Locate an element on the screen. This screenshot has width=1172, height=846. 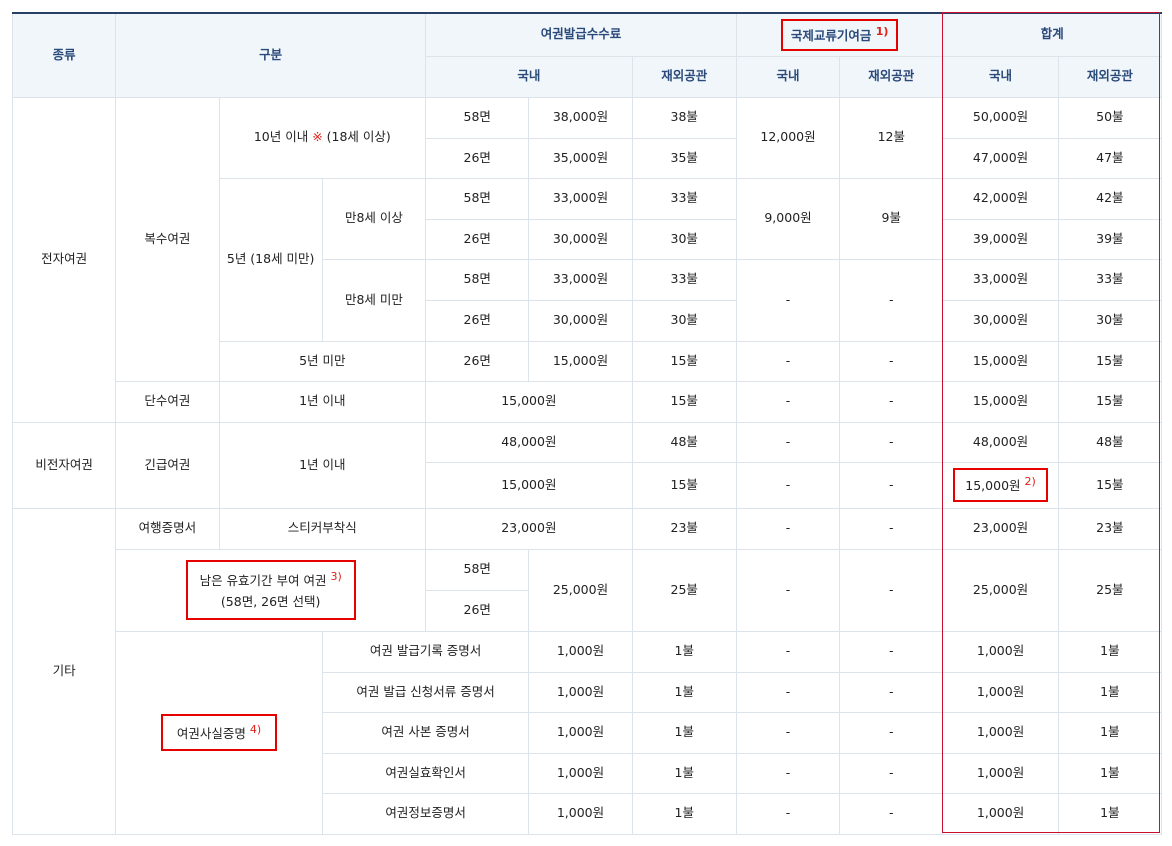
total-overseas: 33불 is located at coordinates (1110, 279).